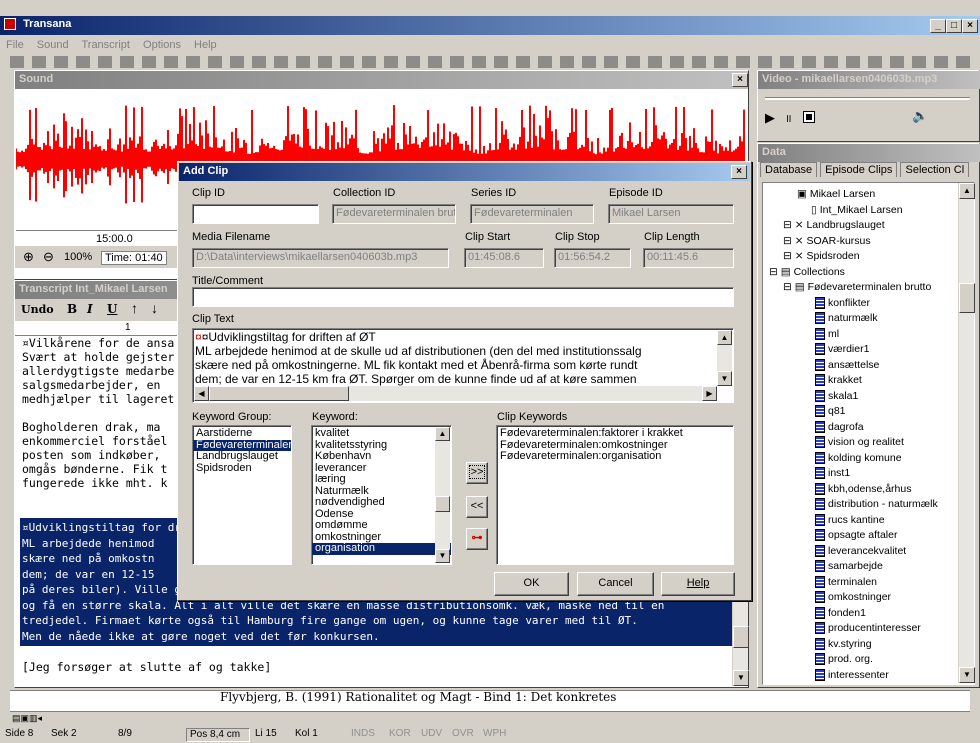 The height and width of the screenshot is (743, 980). I want to click on keyword-scroll-up-icon: ▲, so click(442, 434).